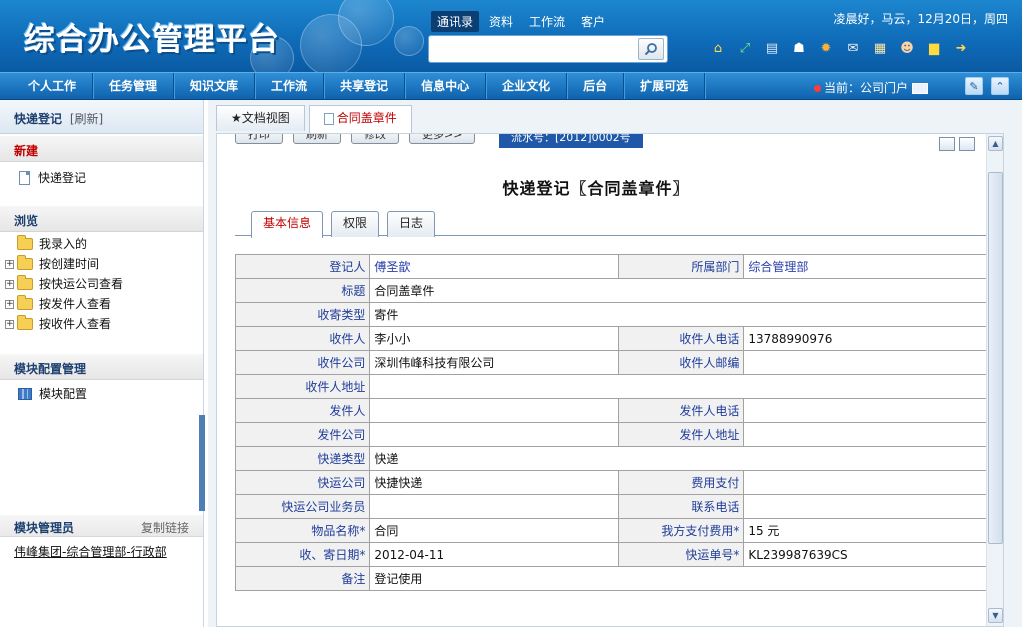 This screenshot has width=1022, height=627. Describe the element at coordinates (961, 48) in the screenshot. I see `logout-icon: ➜` at that location.